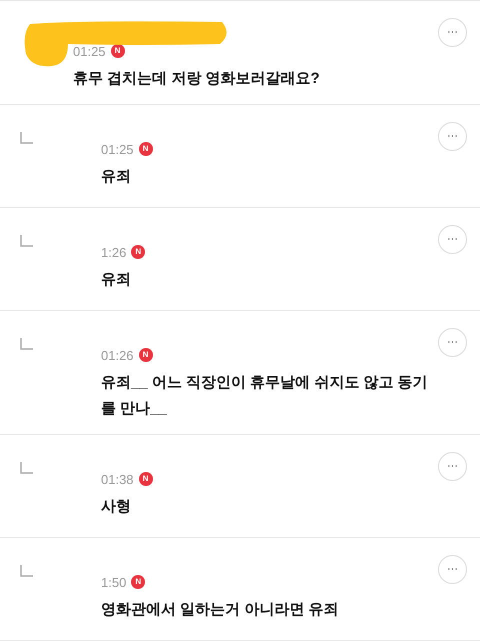  Describe the element at coordinates (117, 355) in the screenshot. I see `comment-time: 01:26` at that location.